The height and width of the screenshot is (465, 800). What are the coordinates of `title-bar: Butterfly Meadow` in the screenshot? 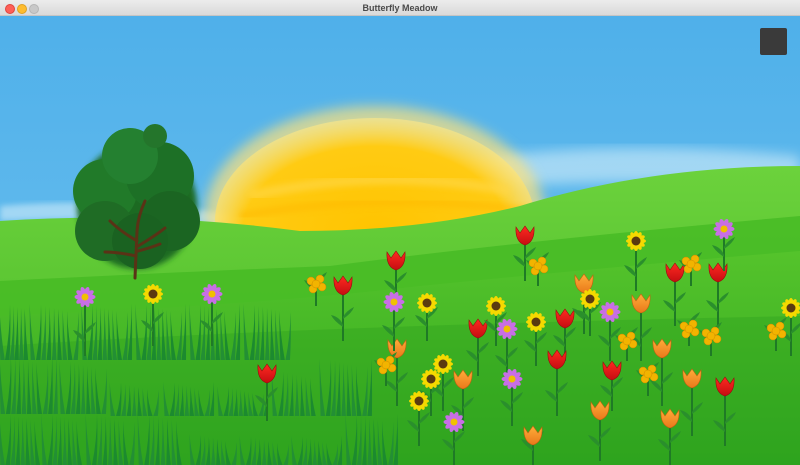 It's located at (400, 8).